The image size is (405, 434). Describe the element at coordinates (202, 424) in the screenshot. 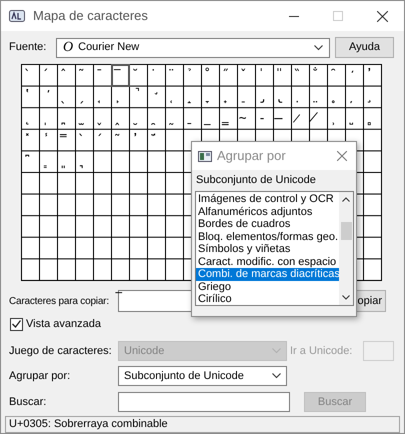

I see `status-bar: U+0305: Sobrerraya combinable` at that location.